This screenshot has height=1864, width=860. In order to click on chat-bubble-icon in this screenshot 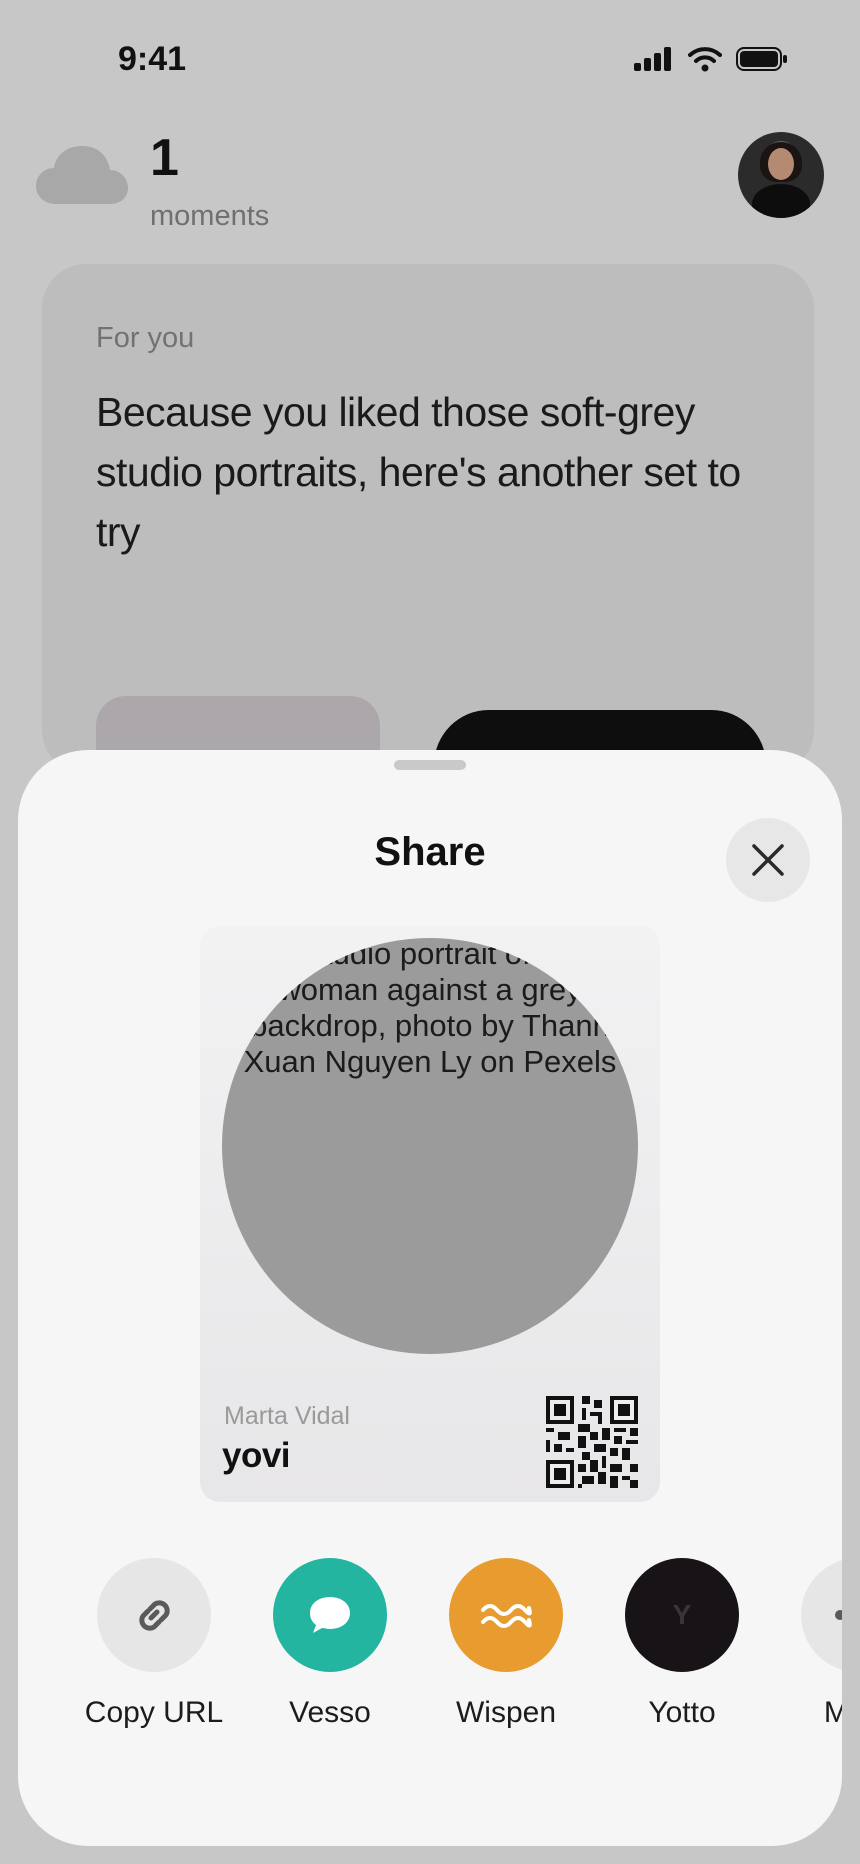, I will do `click(330, 1615)`.